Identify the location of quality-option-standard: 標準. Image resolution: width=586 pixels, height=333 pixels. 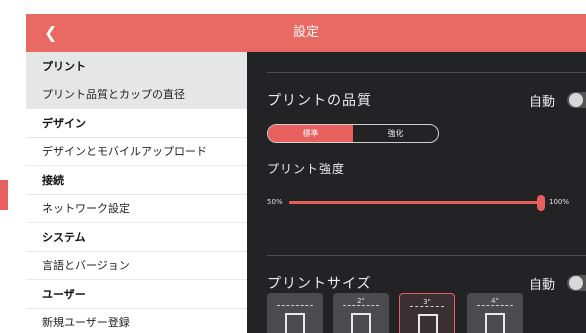
(310, 133).